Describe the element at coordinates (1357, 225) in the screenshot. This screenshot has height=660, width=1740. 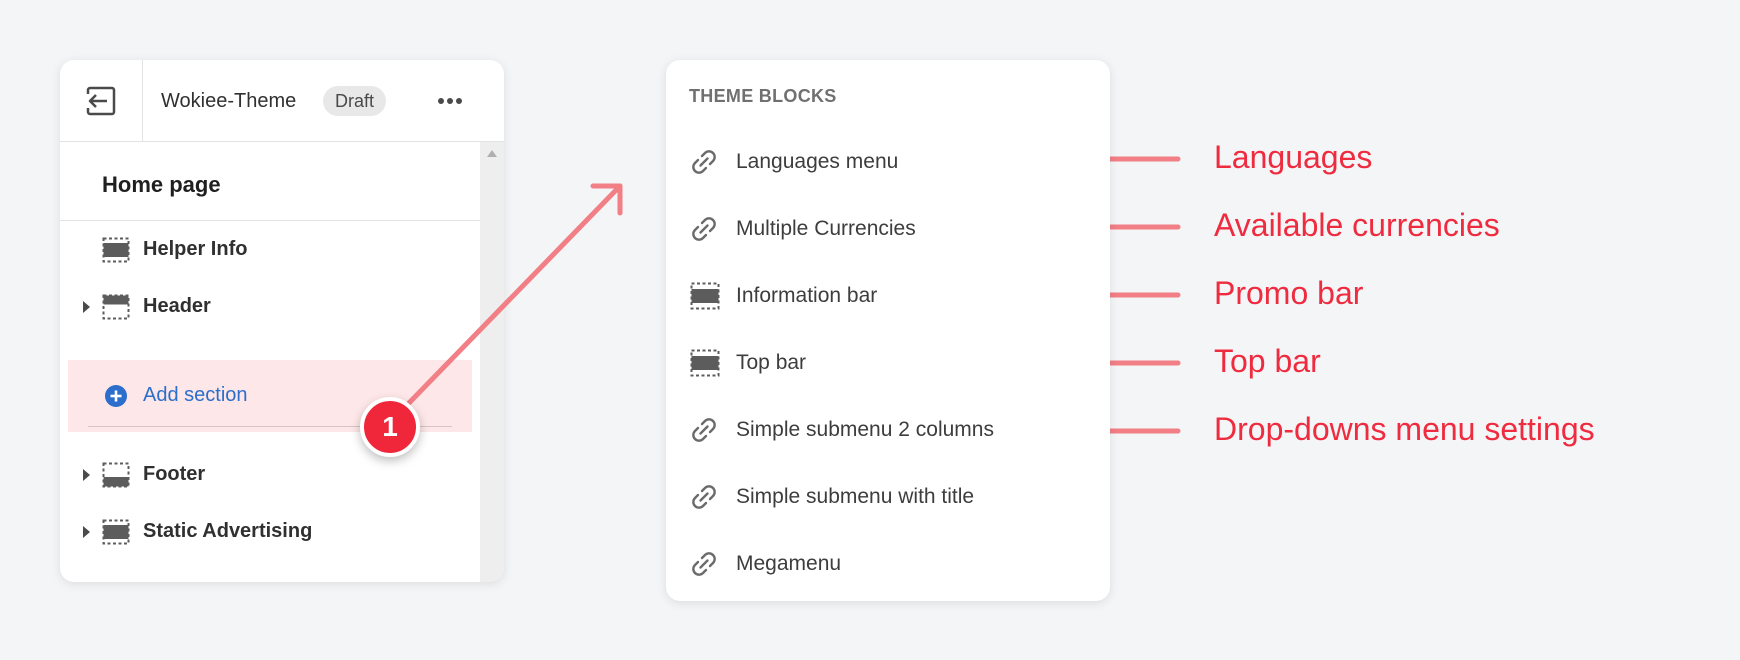
I see `annotation-label-available-currencies: Available currencies` at that location.